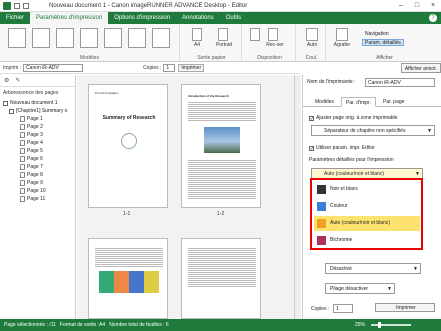 The image size is (441, 331). What do you see at coordinates (384, 58) in the screenshot?
I see `group-label-afficher: Afficher` at bounding box center [384, 58].